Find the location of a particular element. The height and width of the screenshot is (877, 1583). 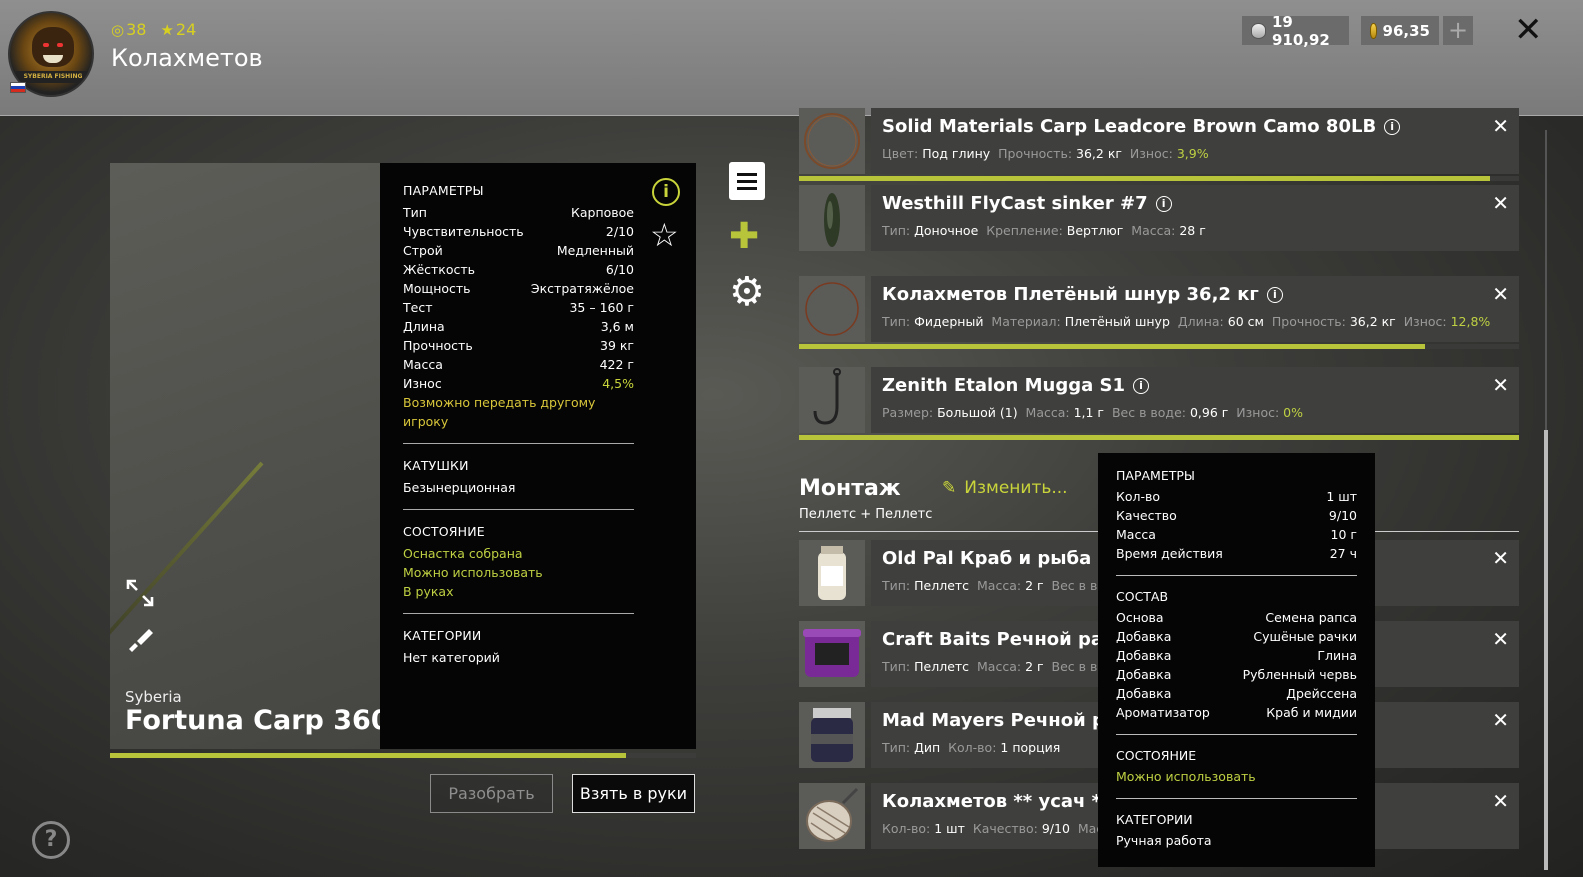

line-spool-icon is located at coordinates (832, 141).